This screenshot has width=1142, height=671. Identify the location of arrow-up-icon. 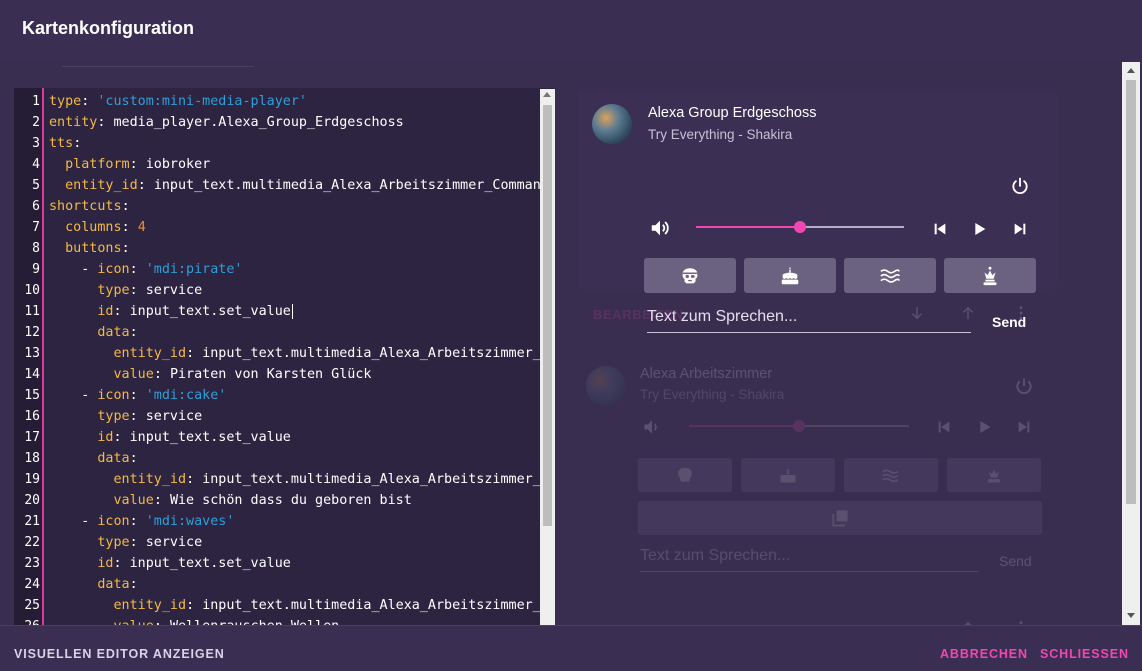
(968, 313).